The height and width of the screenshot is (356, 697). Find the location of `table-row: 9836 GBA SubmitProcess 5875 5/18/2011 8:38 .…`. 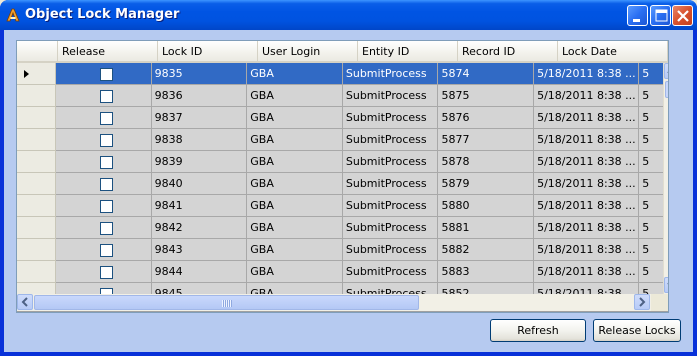

table-row: 9836 GBA SubmitProcess 5875 5/18/2011 8:38 .… is located at coordinates (342, 96).